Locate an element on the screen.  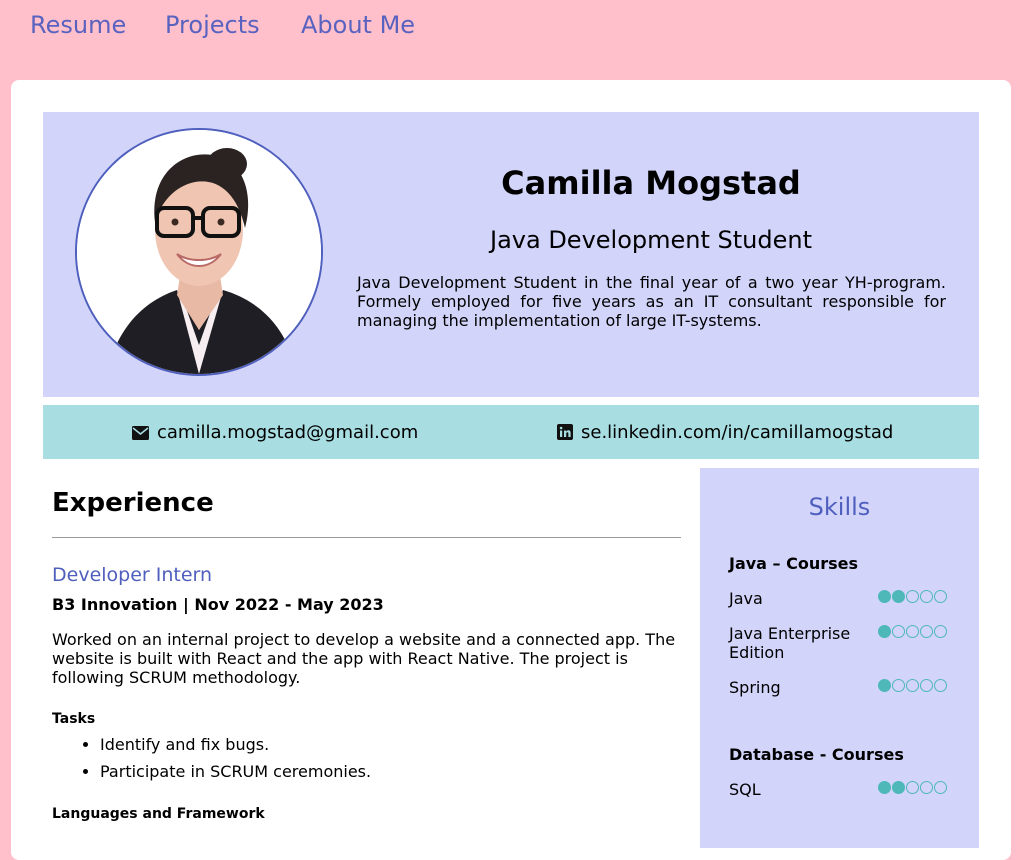
skill-group-title: Database - Courses is located at coordinates (816, 754).